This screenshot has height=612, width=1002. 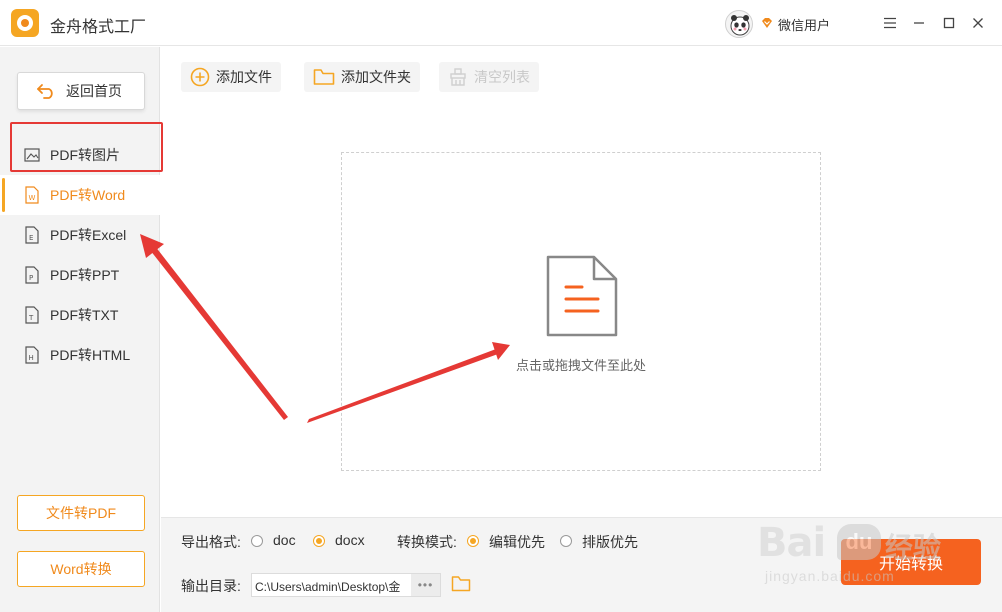 What do you see at coordinates (81, 513) in the screenshot?
I see `file-to-pdf-button: 文件转PDF` at bounding box center [81, 513].